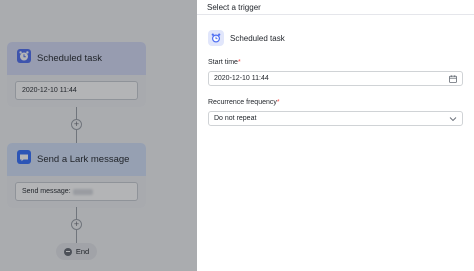  Describe the element at coordinates (335, 118) in the screenshot. I see `recurrence-select: Do not repeat` at that location.